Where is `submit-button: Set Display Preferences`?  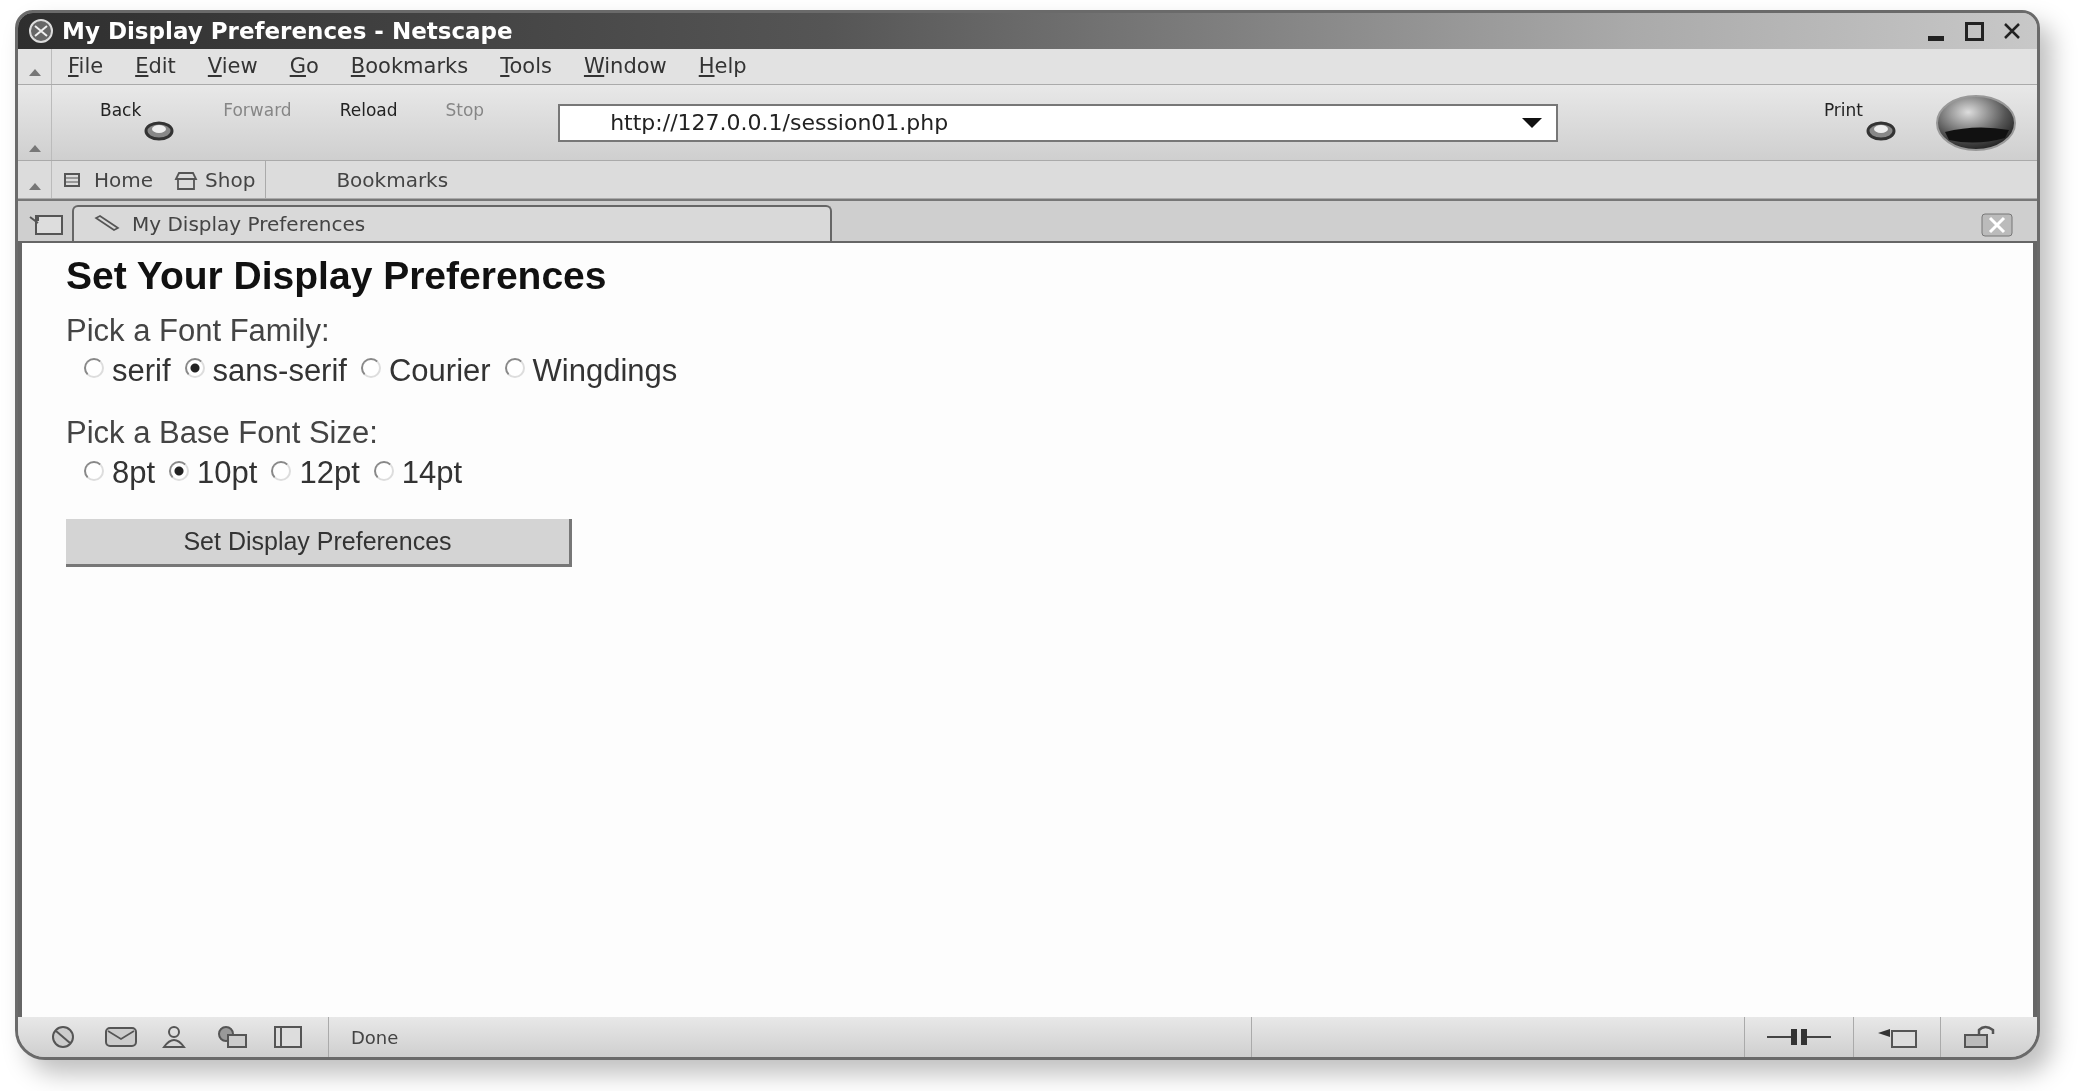
submit-button: Set Display Preferences is located at coordinates (319, 543).